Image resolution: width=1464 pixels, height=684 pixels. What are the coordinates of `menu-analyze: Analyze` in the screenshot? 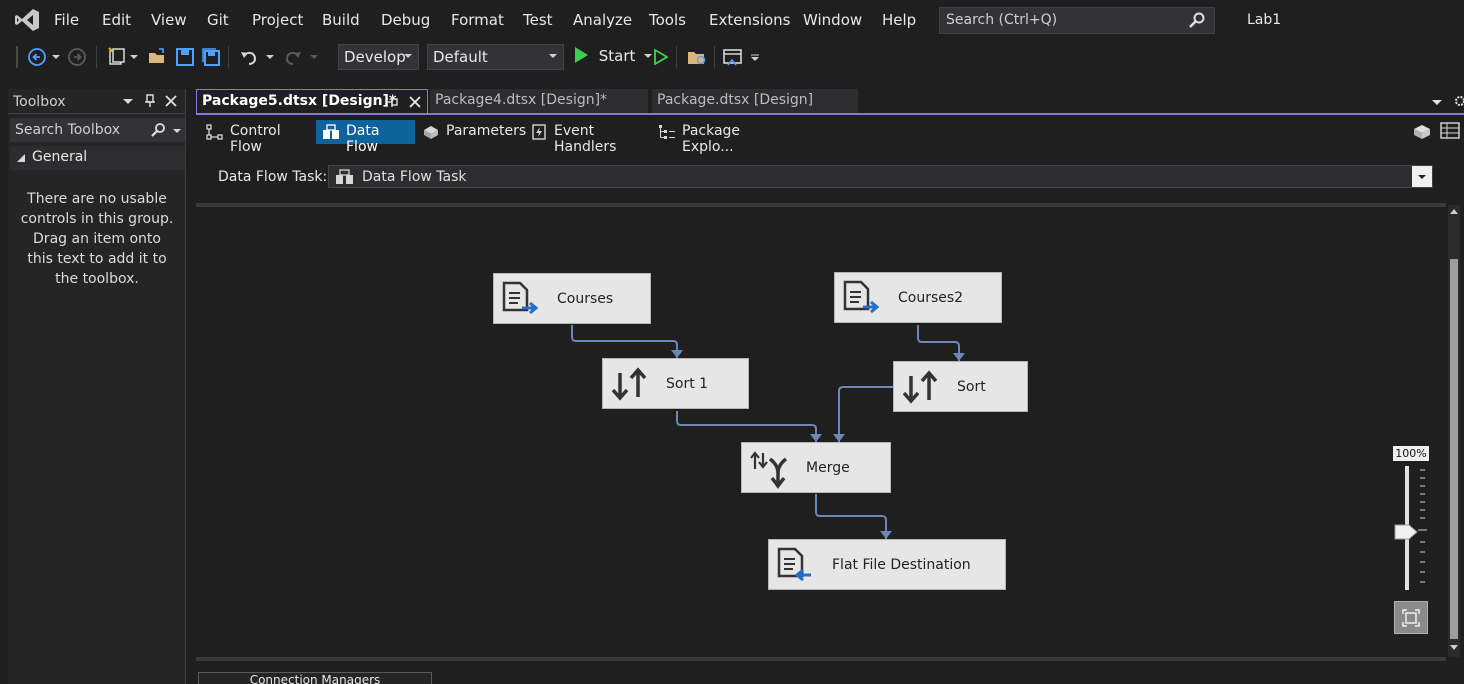 It's located at (602, 20).